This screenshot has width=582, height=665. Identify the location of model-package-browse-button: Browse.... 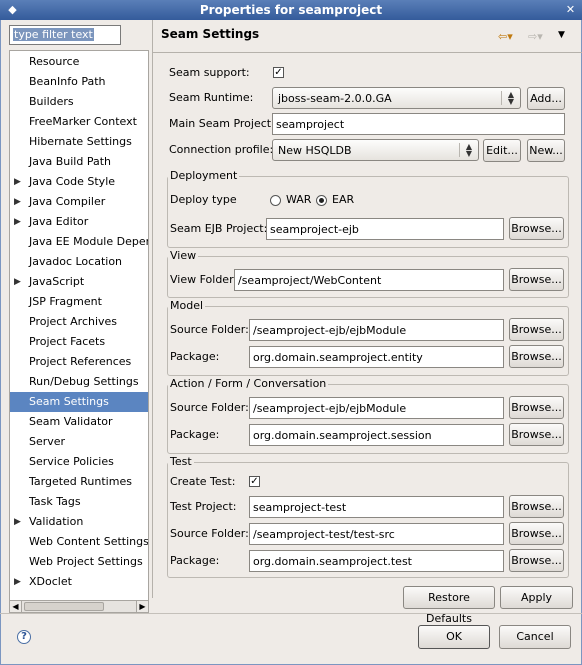
(536, 356).